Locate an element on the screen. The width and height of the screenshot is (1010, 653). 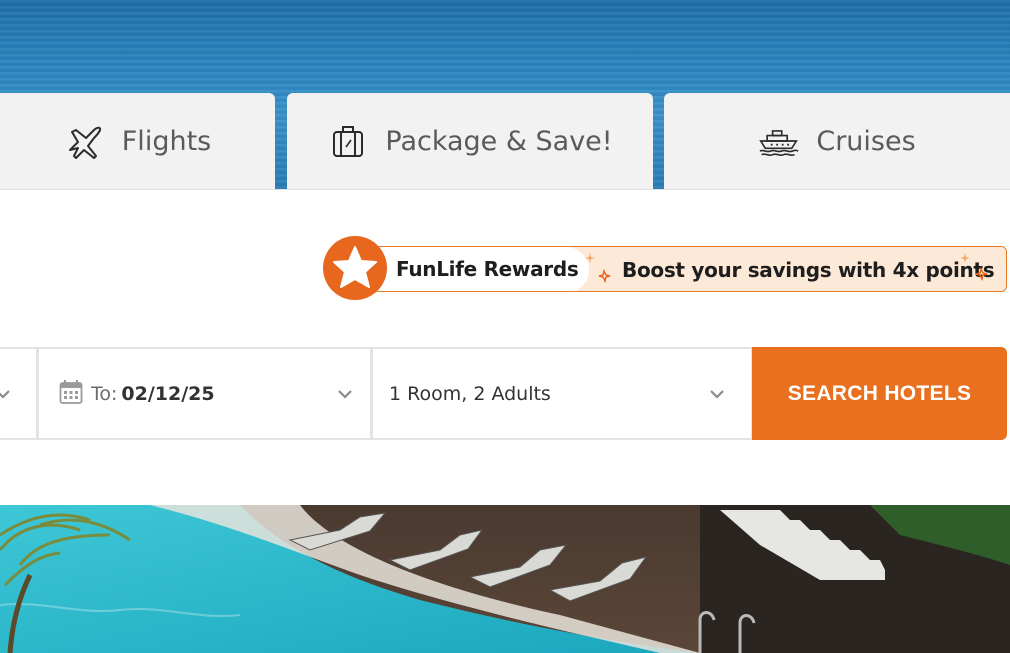
tab-flights: Flights is located at coordinates (137, 141).